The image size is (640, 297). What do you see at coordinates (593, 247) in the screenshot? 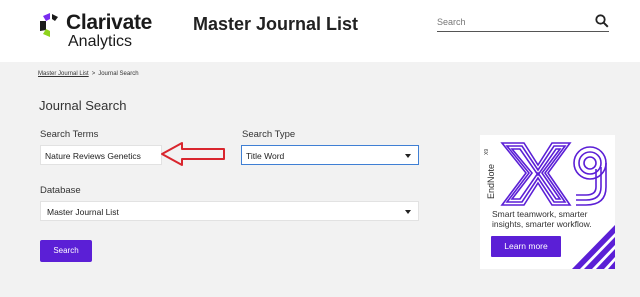
I see `decorative-stripes` at bounding box center [593, 247].